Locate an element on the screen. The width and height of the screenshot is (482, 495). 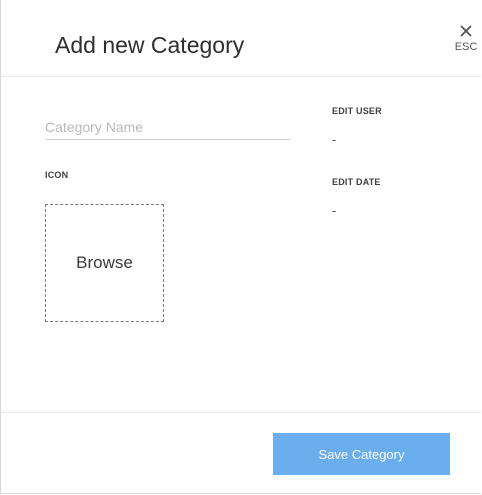
icon-browse-dropzone: Browse is located at coordinates (104, 263).